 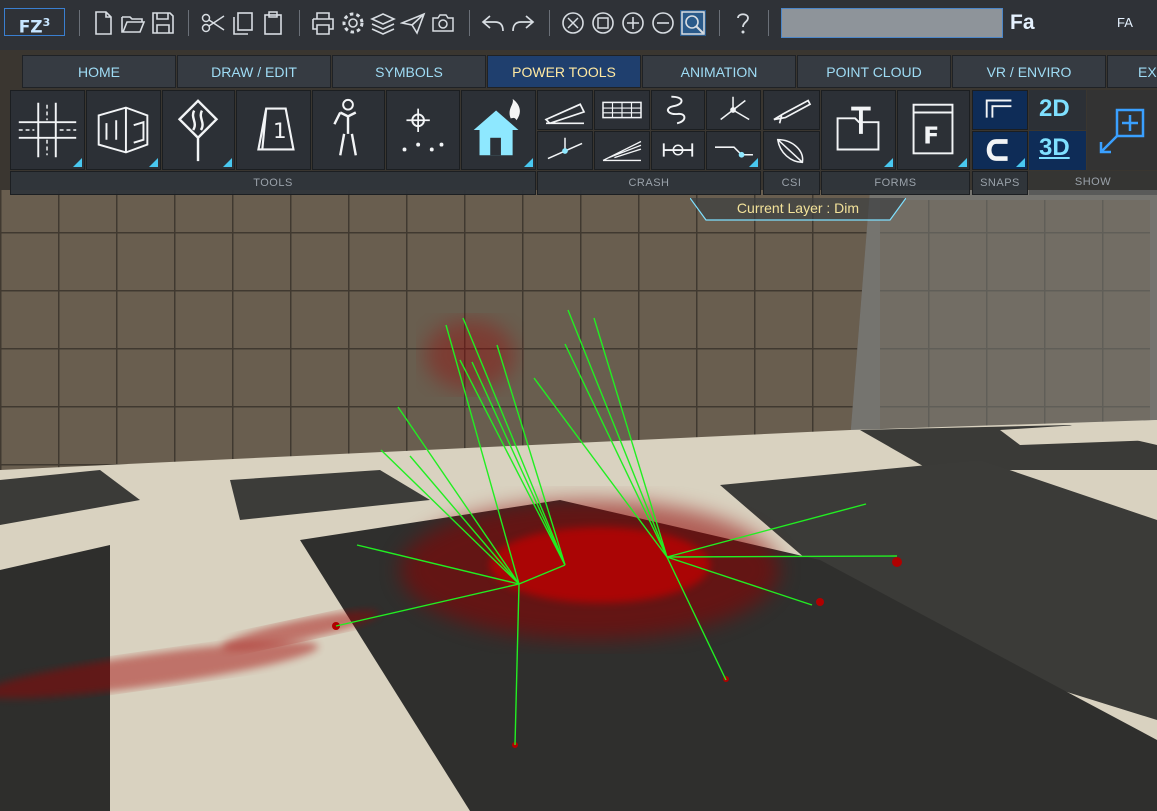 What do you see at coordinates (47, 130) in the screenshot?
I see `intersection-icon` at bounding box center [47, 130].